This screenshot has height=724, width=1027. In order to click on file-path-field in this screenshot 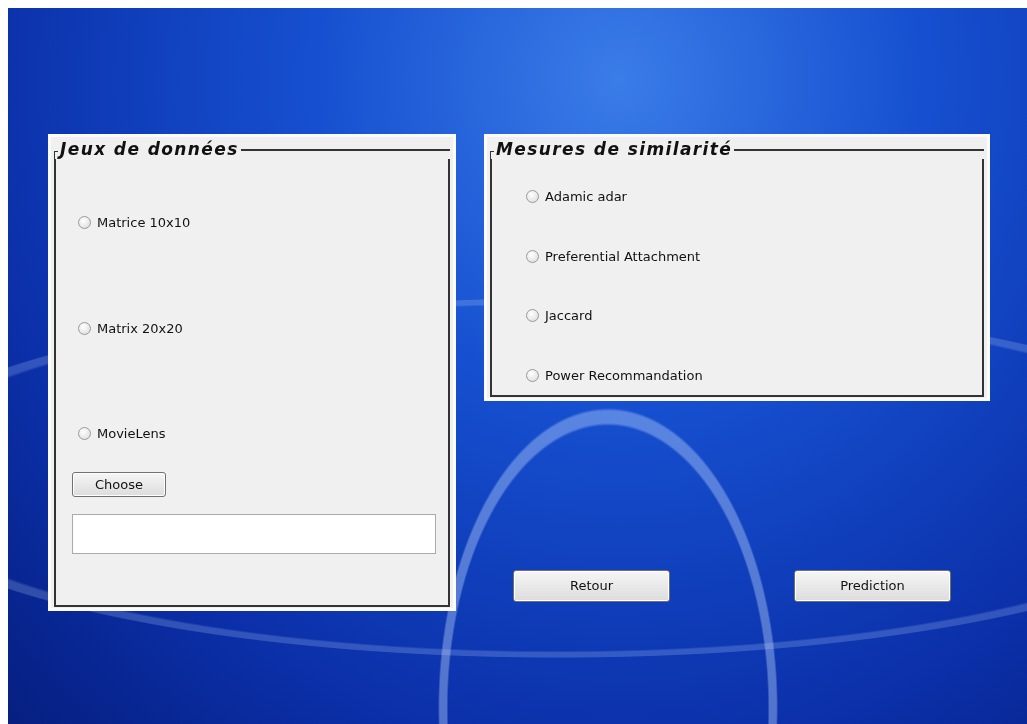, I will do `click(254, 534)`.